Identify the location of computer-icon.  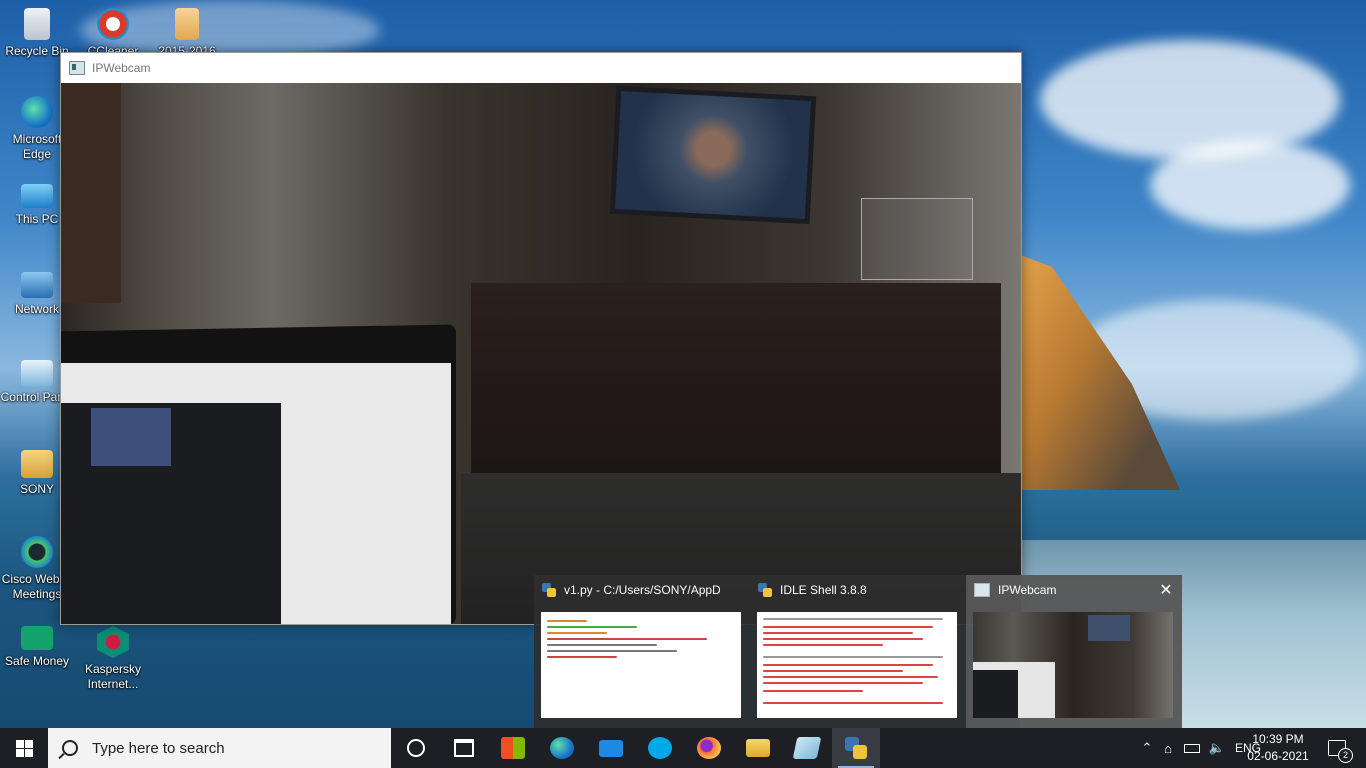
(37, 196).